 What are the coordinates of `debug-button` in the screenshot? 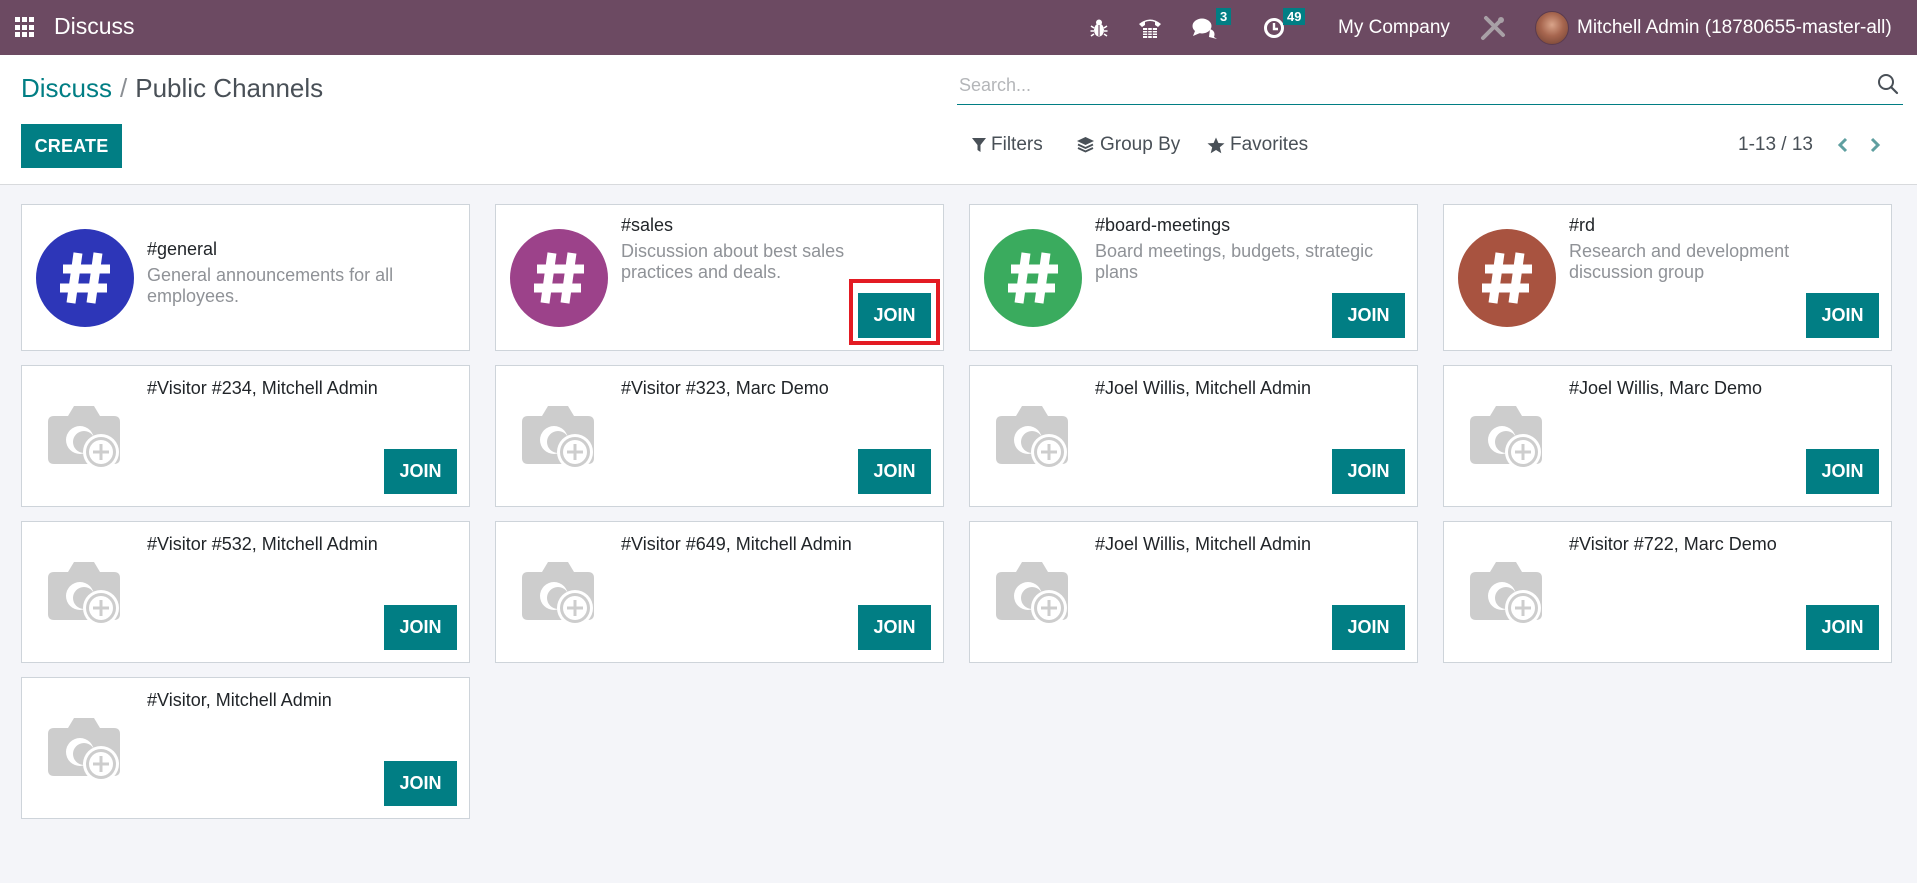 It's located at (1099, 27).